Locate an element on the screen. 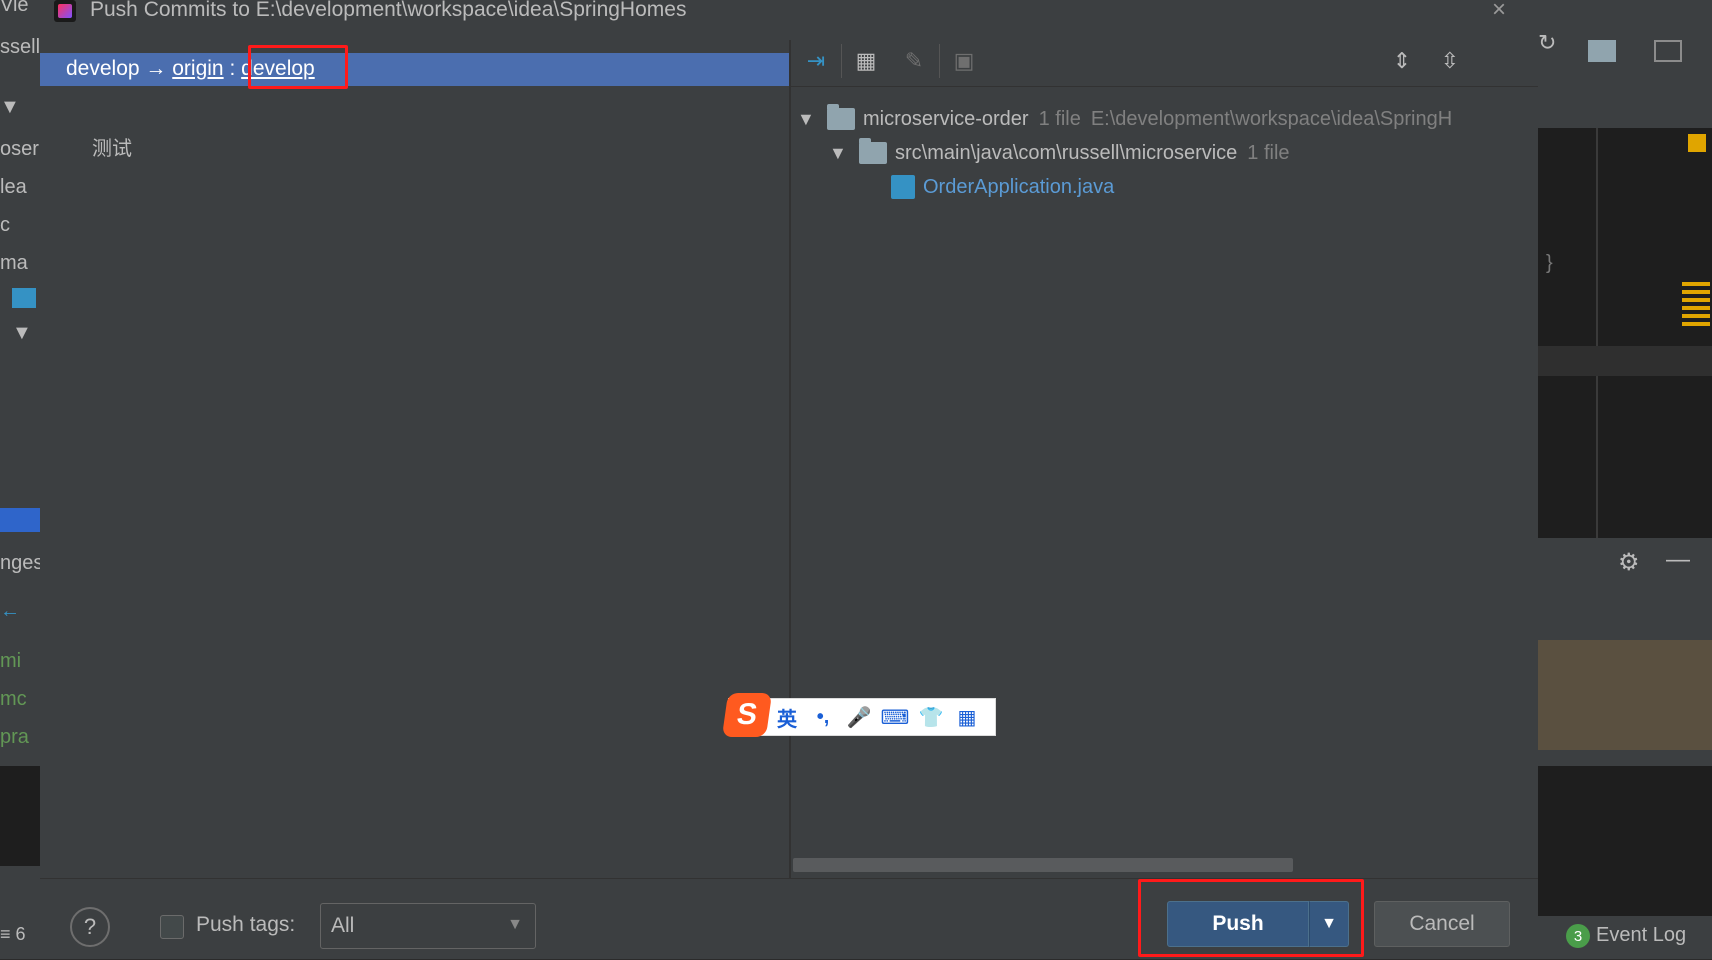  changes-toolbar: ⇥ ▦ ✎ ▣ ⇕ ⇳ is located at coordinates (1164, 62).